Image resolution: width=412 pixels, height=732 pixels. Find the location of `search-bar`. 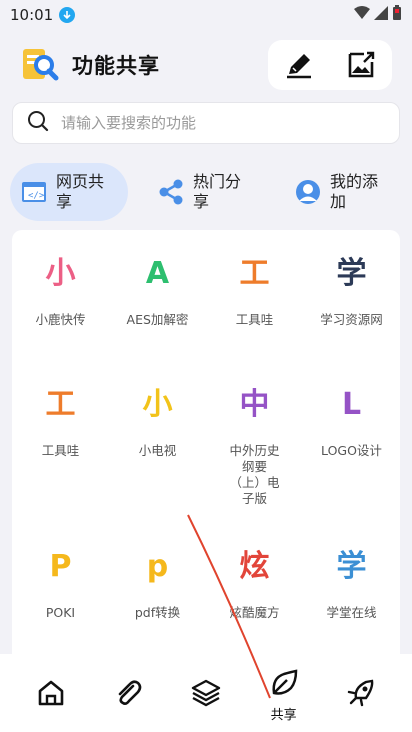

search-bar is located at coordinates (206, 123).